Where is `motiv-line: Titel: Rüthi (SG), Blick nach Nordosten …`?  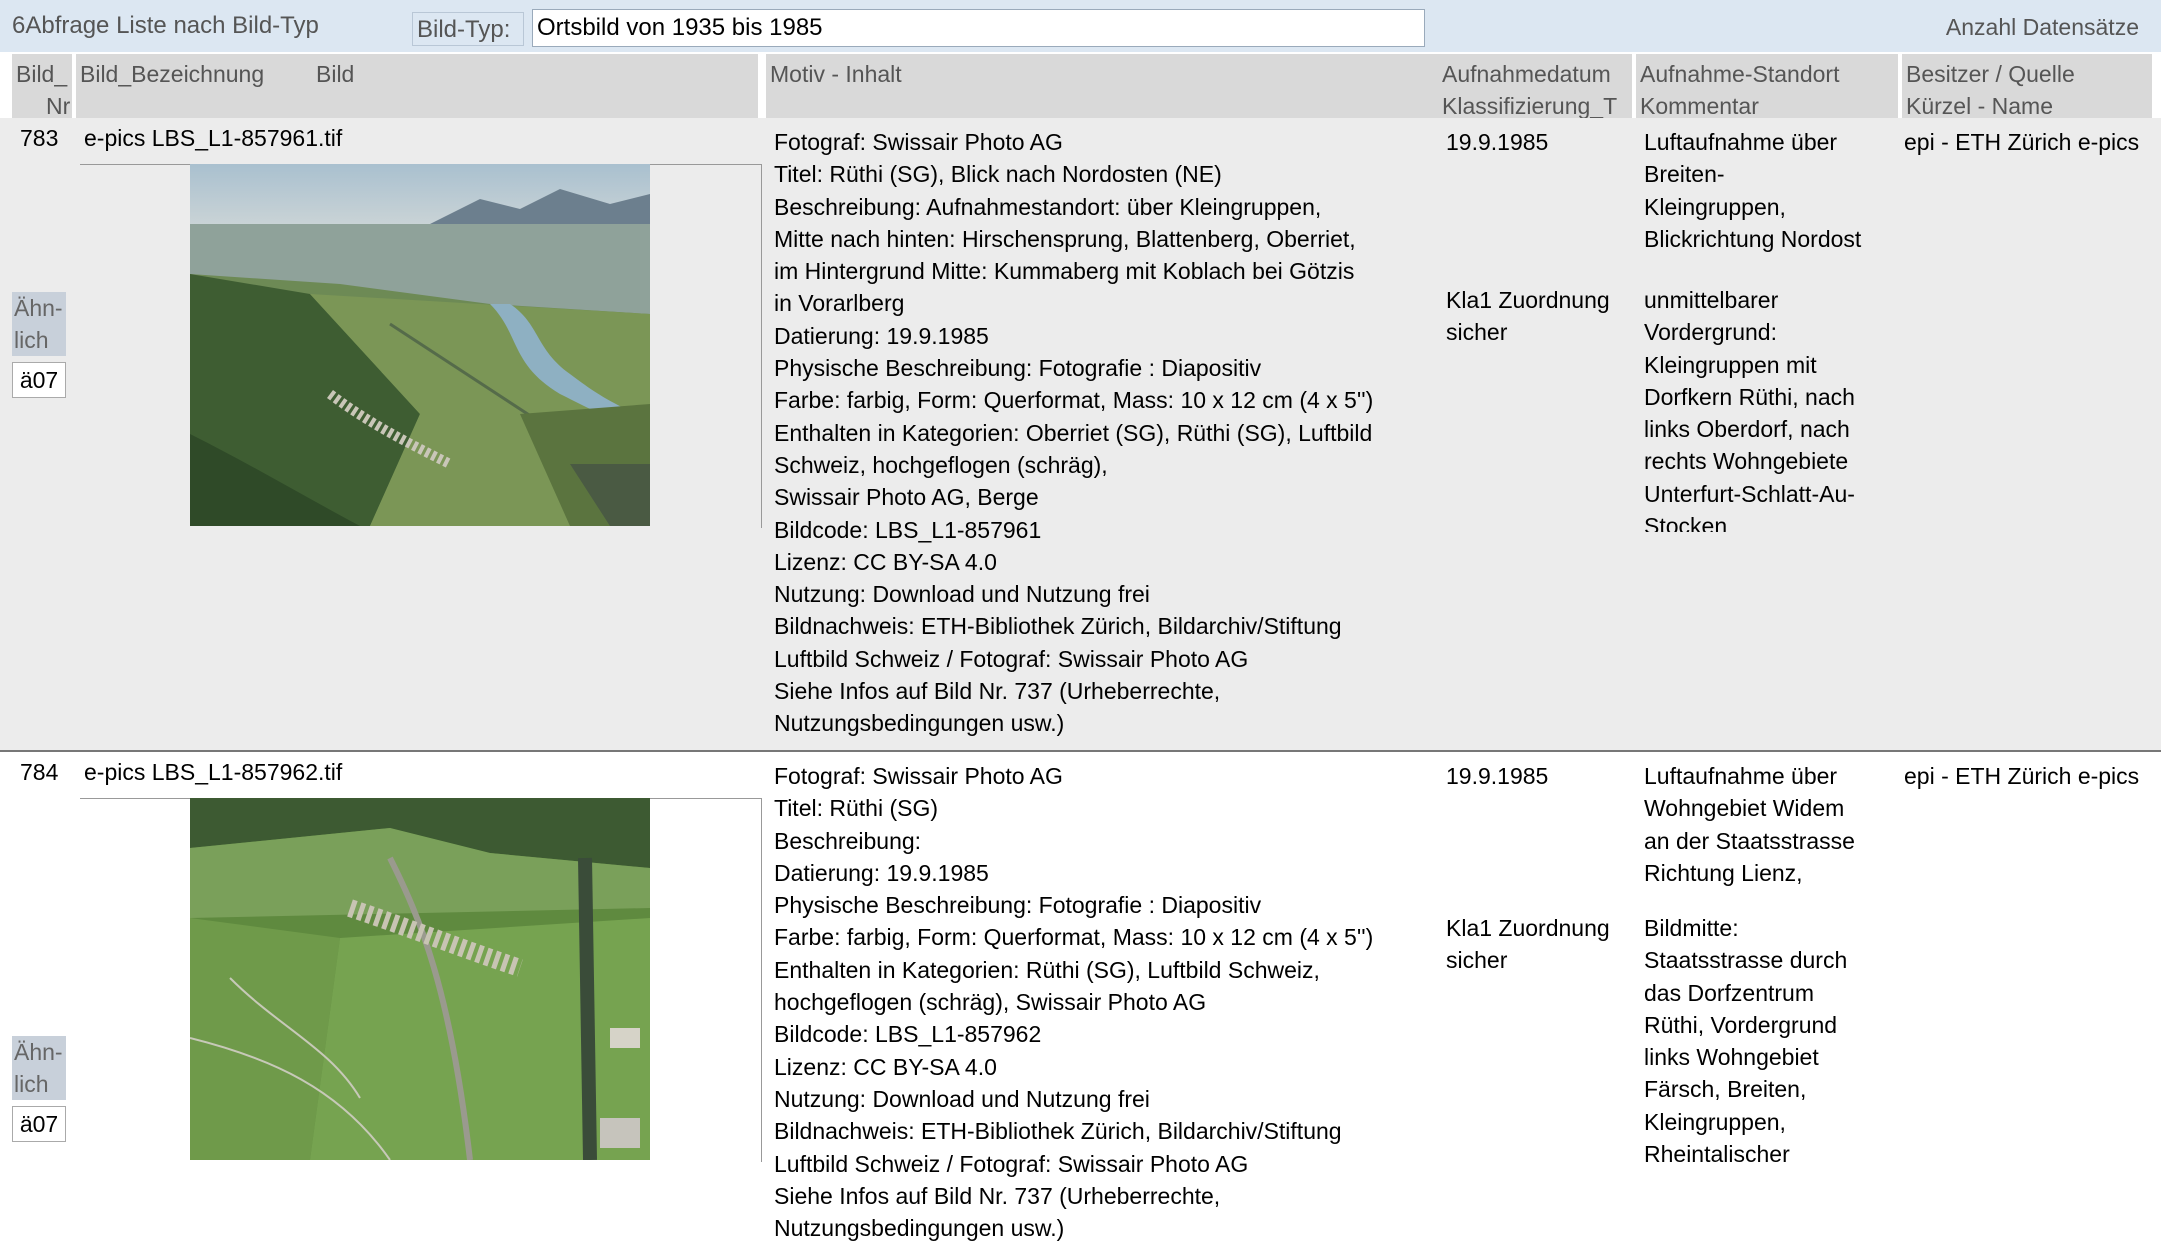
motiv-line: Titel: Rüthi (SG), Blick nach Nordosten … is located at coordinates (998, 174).